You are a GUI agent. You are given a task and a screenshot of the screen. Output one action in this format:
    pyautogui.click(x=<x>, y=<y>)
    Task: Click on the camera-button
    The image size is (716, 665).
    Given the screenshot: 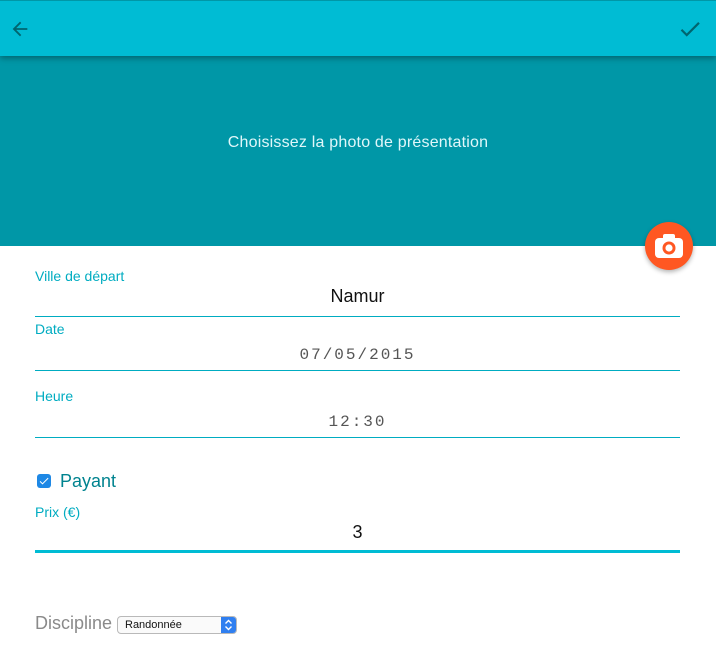 What is the action you would take?
    pyautogui.click(x=669, y=246)
    